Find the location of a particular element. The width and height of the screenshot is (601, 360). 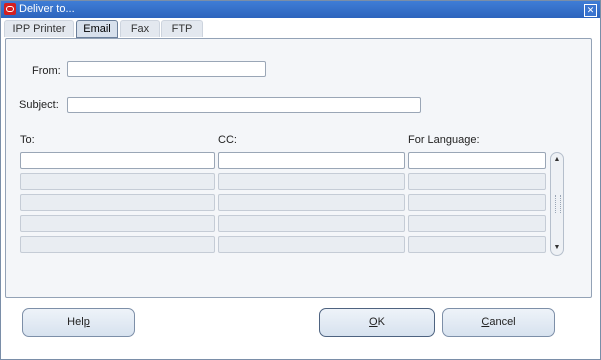

help-button: Help is located at coordinates (78, 322).